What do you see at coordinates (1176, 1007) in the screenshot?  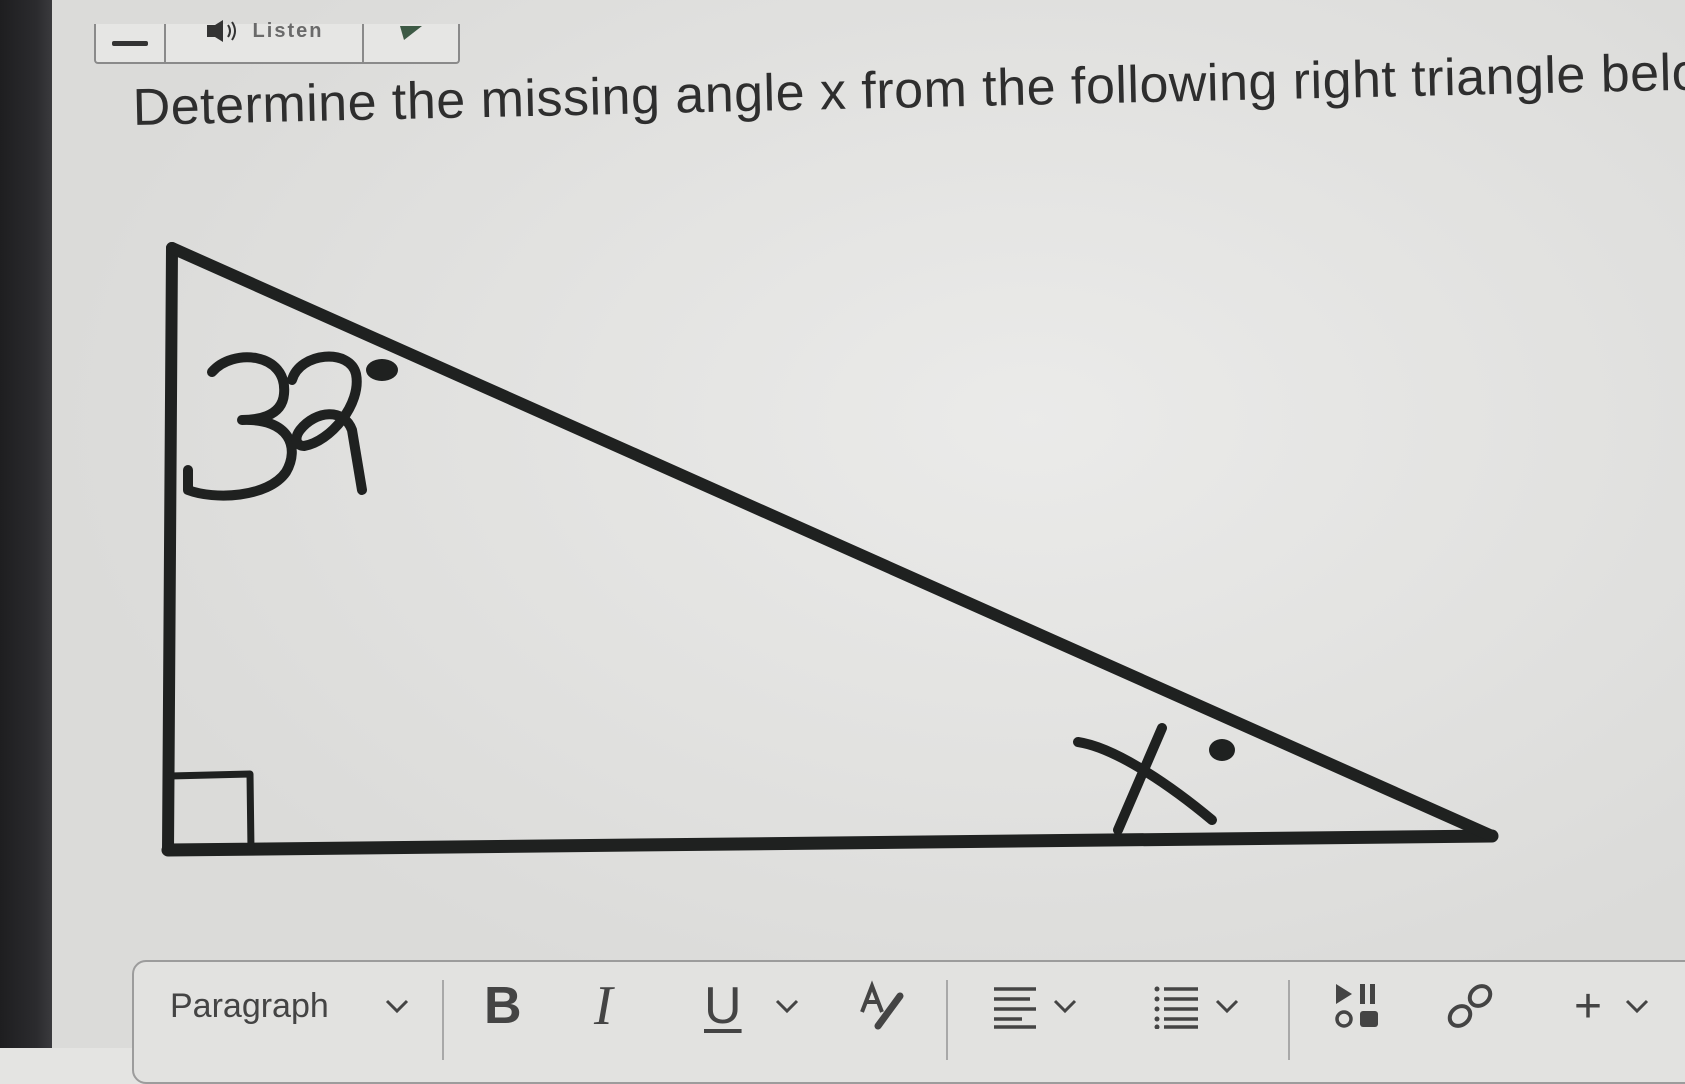 I see `list-icon` at bounding box center [1176, 1007].